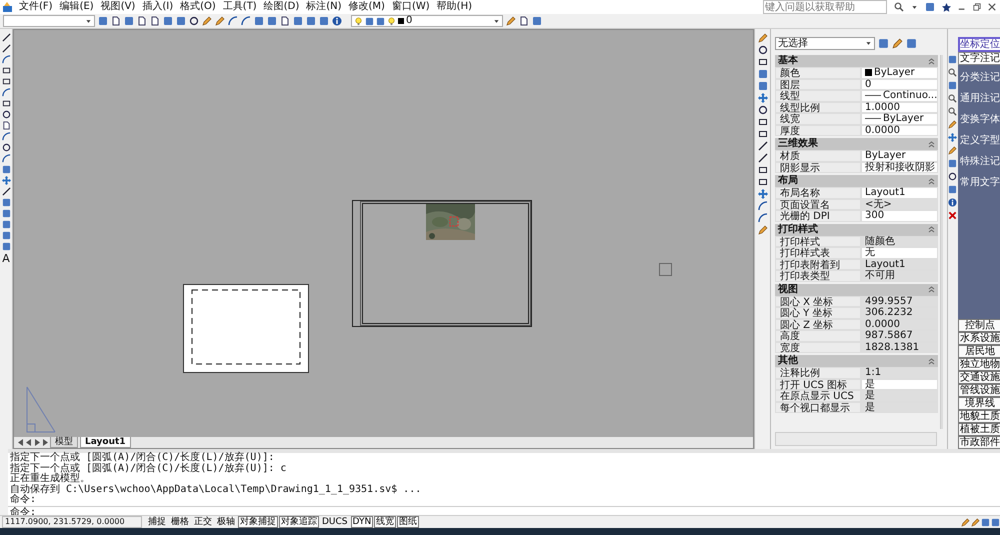  I want to click on property-value: 无, so click(899, 252).